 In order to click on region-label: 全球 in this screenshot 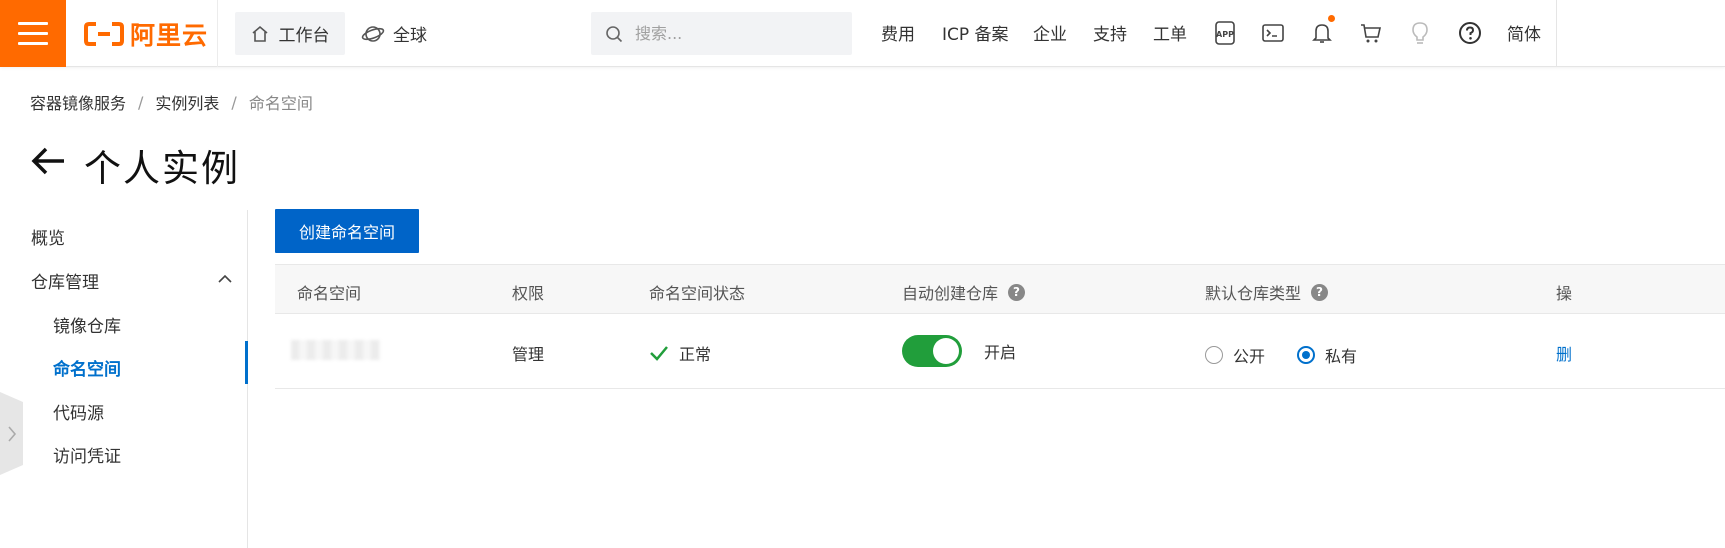, I will do `click(410, 36)`.